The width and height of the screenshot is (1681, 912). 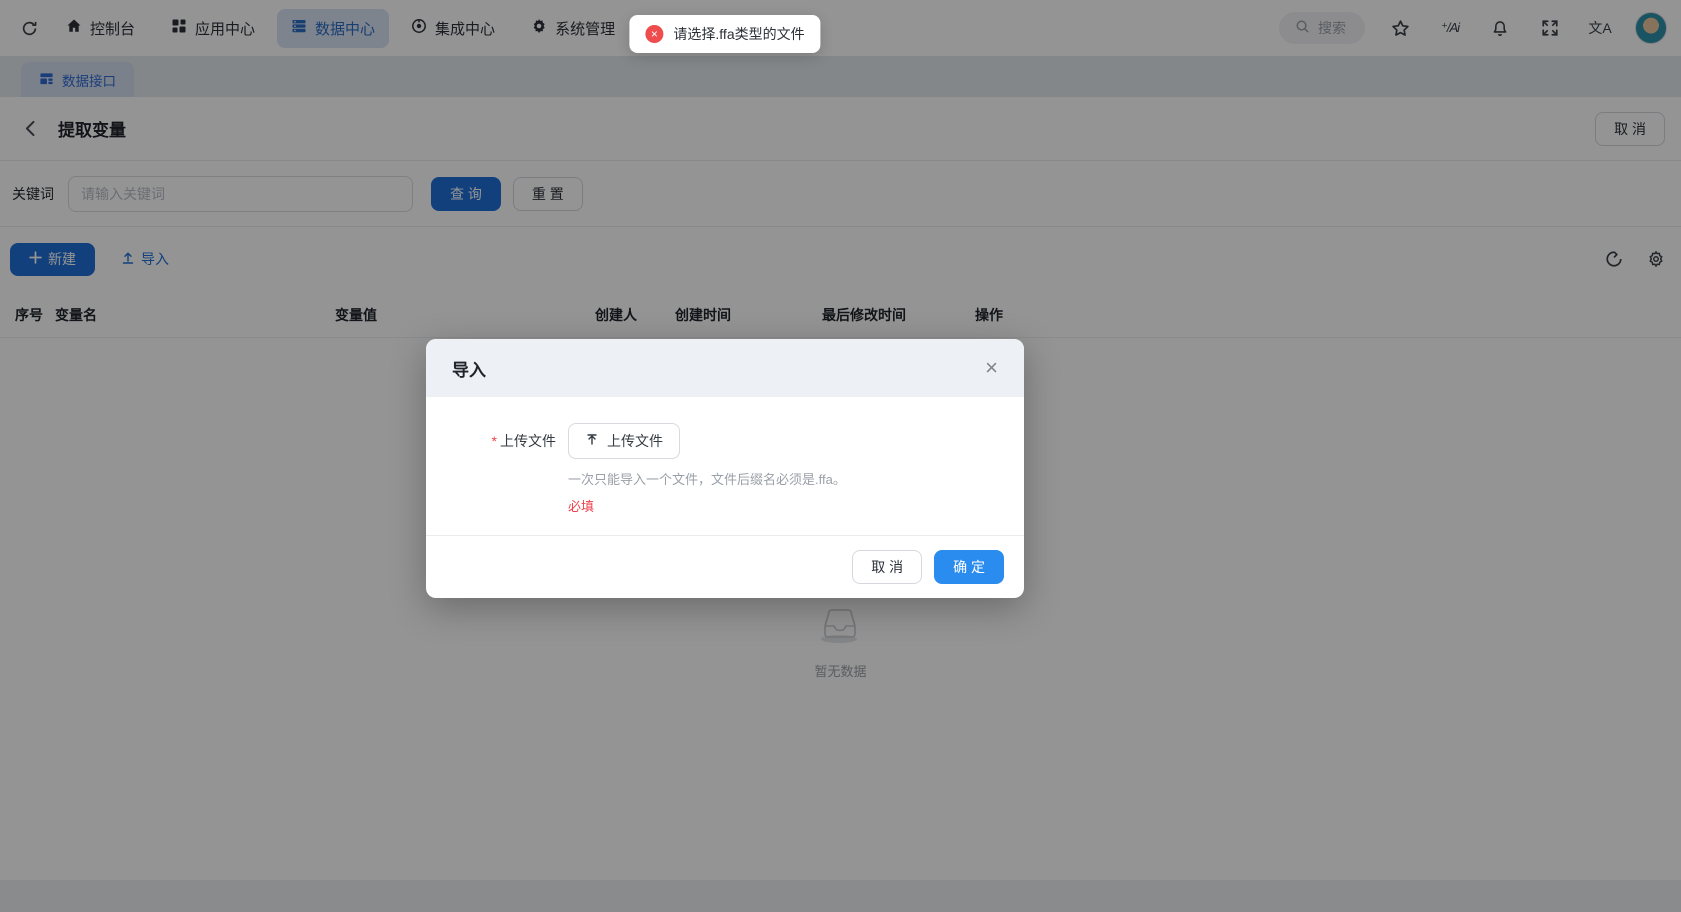 What do you see at coordinates (592, 441) in the screenshot?
I see `upload-icon` at bounding box center [592, 441].